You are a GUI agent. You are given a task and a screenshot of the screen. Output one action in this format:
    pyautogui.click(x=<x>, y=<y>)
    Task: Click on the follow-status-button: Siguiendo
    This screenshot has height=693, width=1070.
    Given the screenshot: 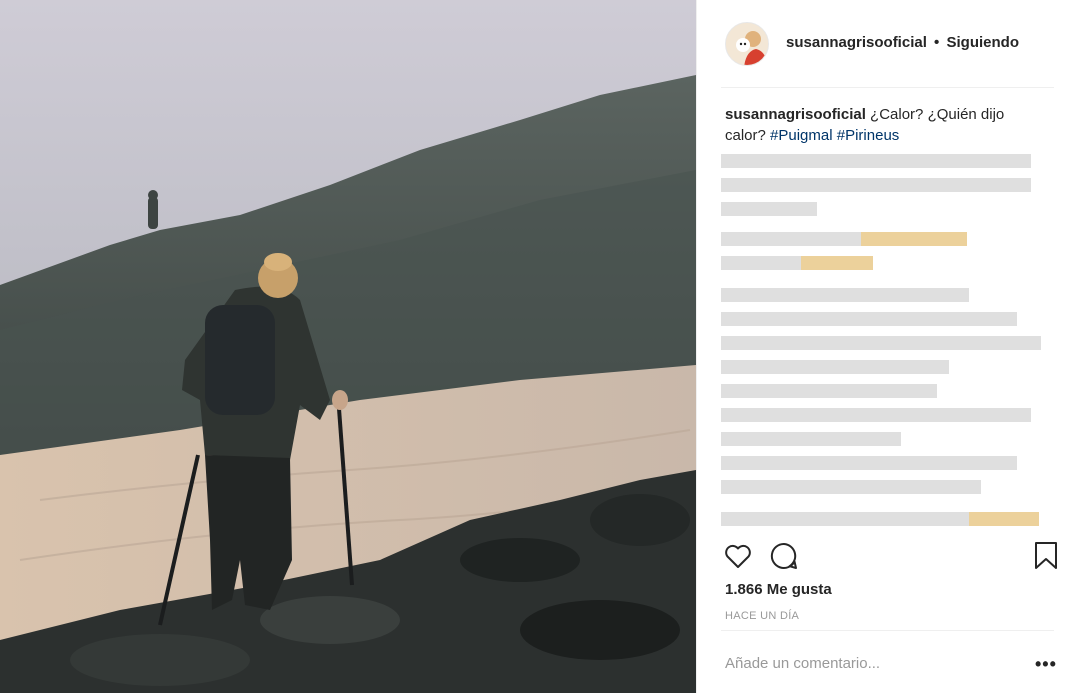 What is the action you would take?
    pyautogui.click(x=982, y=42)
    